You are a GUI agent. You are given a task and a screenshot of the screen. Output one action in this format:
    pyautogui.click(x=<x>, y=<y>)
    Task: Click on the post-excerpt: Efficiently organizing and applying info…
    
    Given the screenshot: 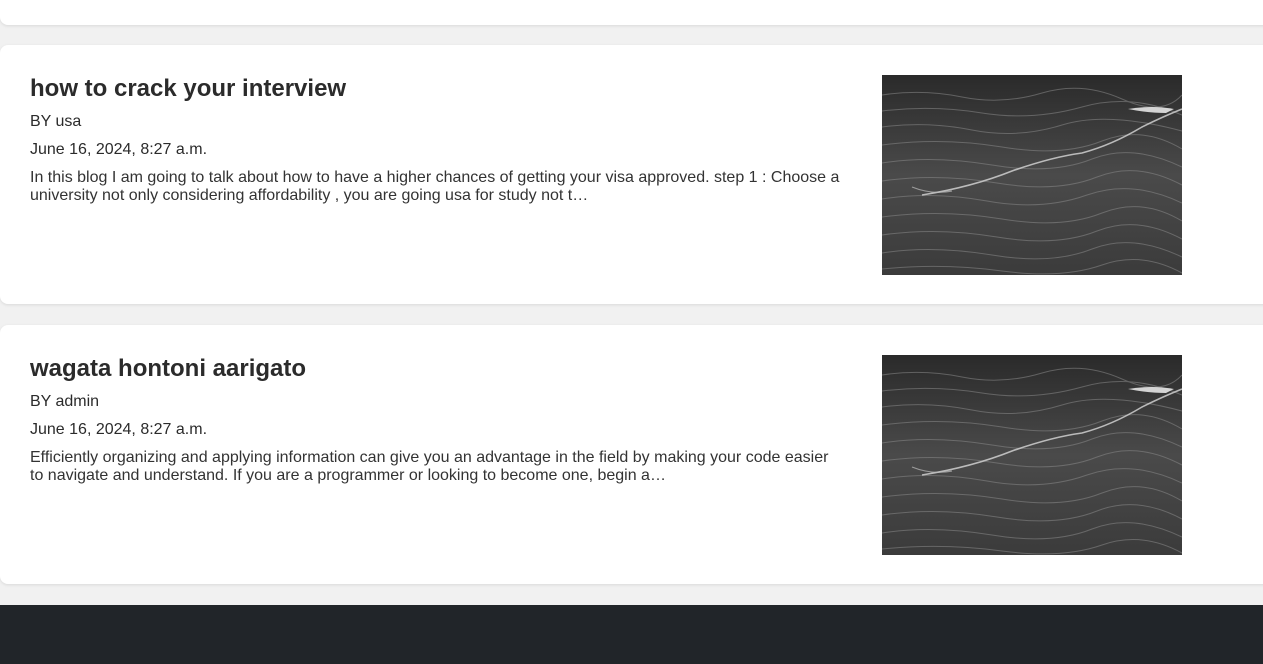 What is the action you would take?
    pyautogui.click(x=429, y=466)
    